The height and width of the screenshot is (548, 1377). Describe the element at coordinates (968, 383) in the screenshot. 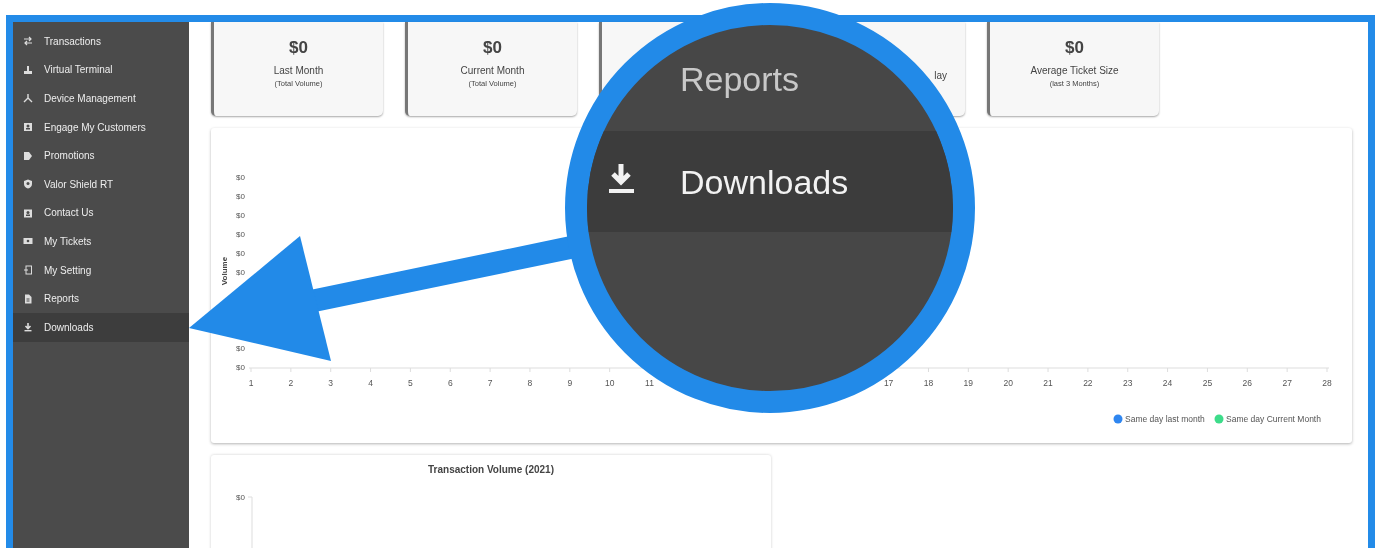

I see `axis-label: 19` at that location.